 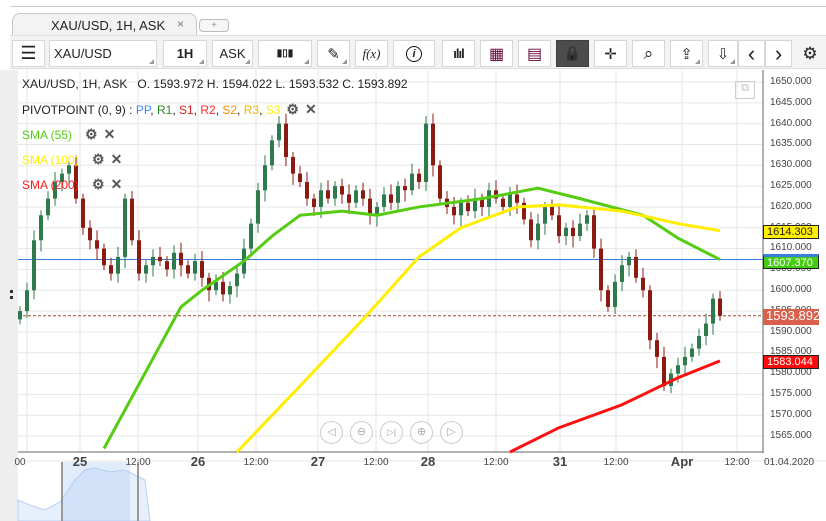 What do you see at coordinates (68, 134) in the screenshot?
I see `sma-55-legend: SMA (55) ⚙ ✕` at bounding box center [68, 134].